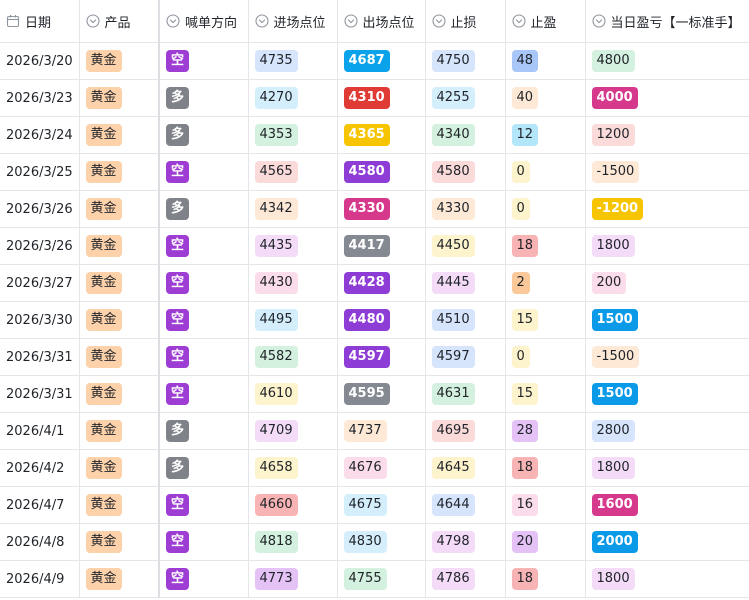 The image size is (749, 600). What do you see at coordinates (374, 394) in the screenshot?
I see `table-row: 2026/3/31 黄金 空 4610 4595 4631 15 1500` at bounding box center [374, 394].